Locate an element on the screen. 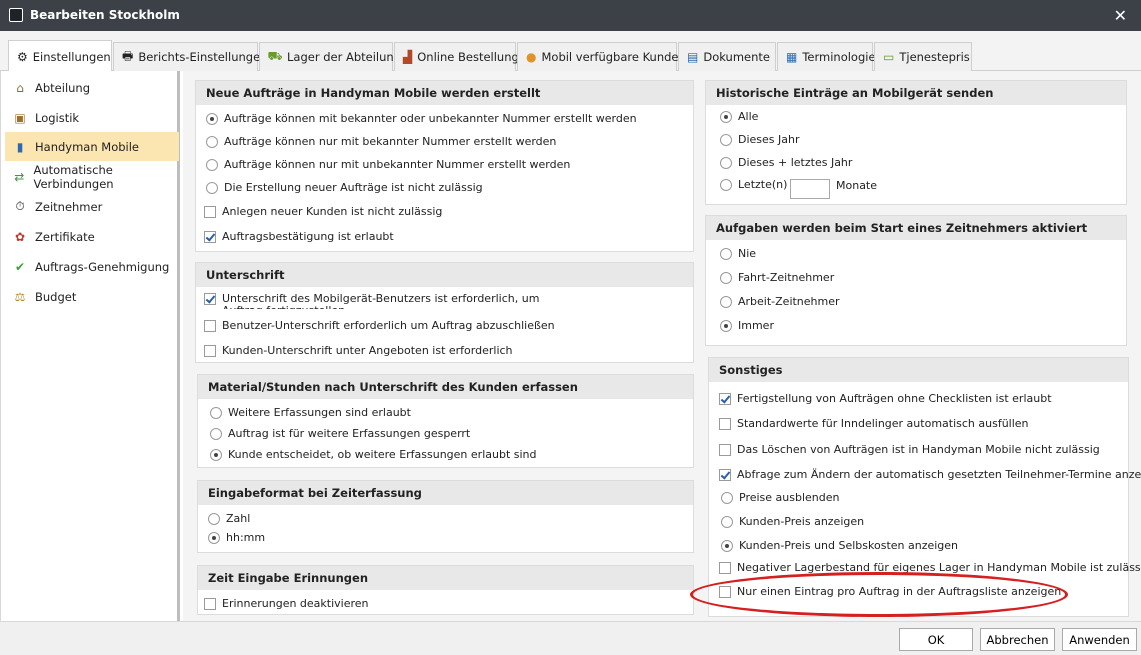 Image resolution: width=1141 pixels, height=655 pixels. option-row: Dieses Jahr is located at coordinates (760, 140).